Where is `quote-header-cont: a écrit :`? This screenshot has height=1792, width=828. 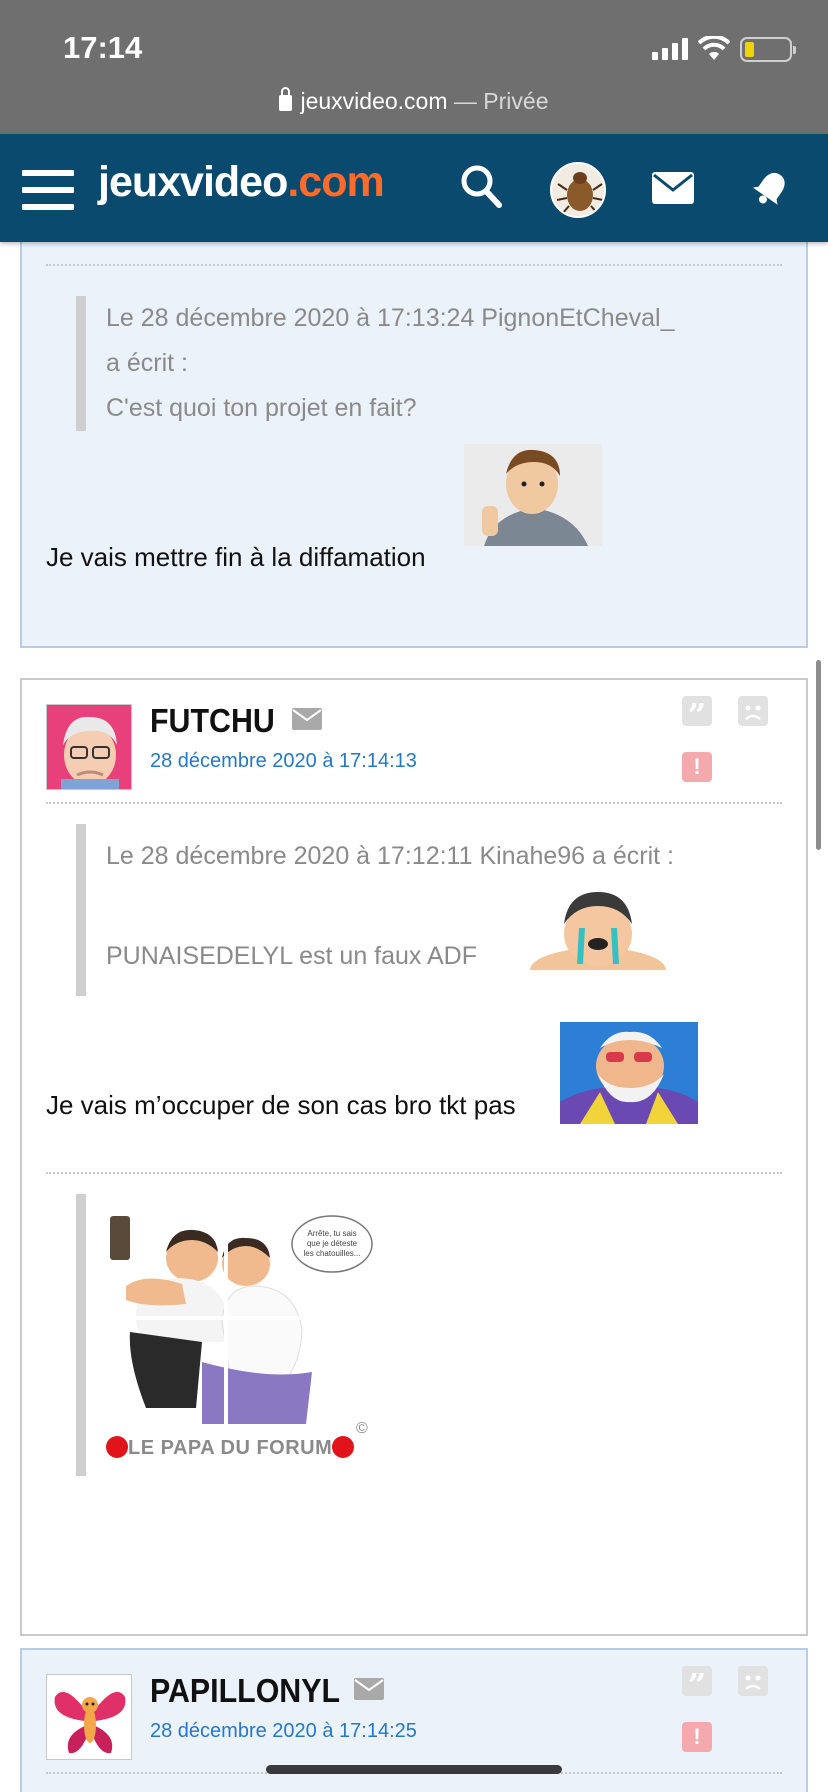 quote-header-cont: a écrit : is located at coordinates (147, 363).